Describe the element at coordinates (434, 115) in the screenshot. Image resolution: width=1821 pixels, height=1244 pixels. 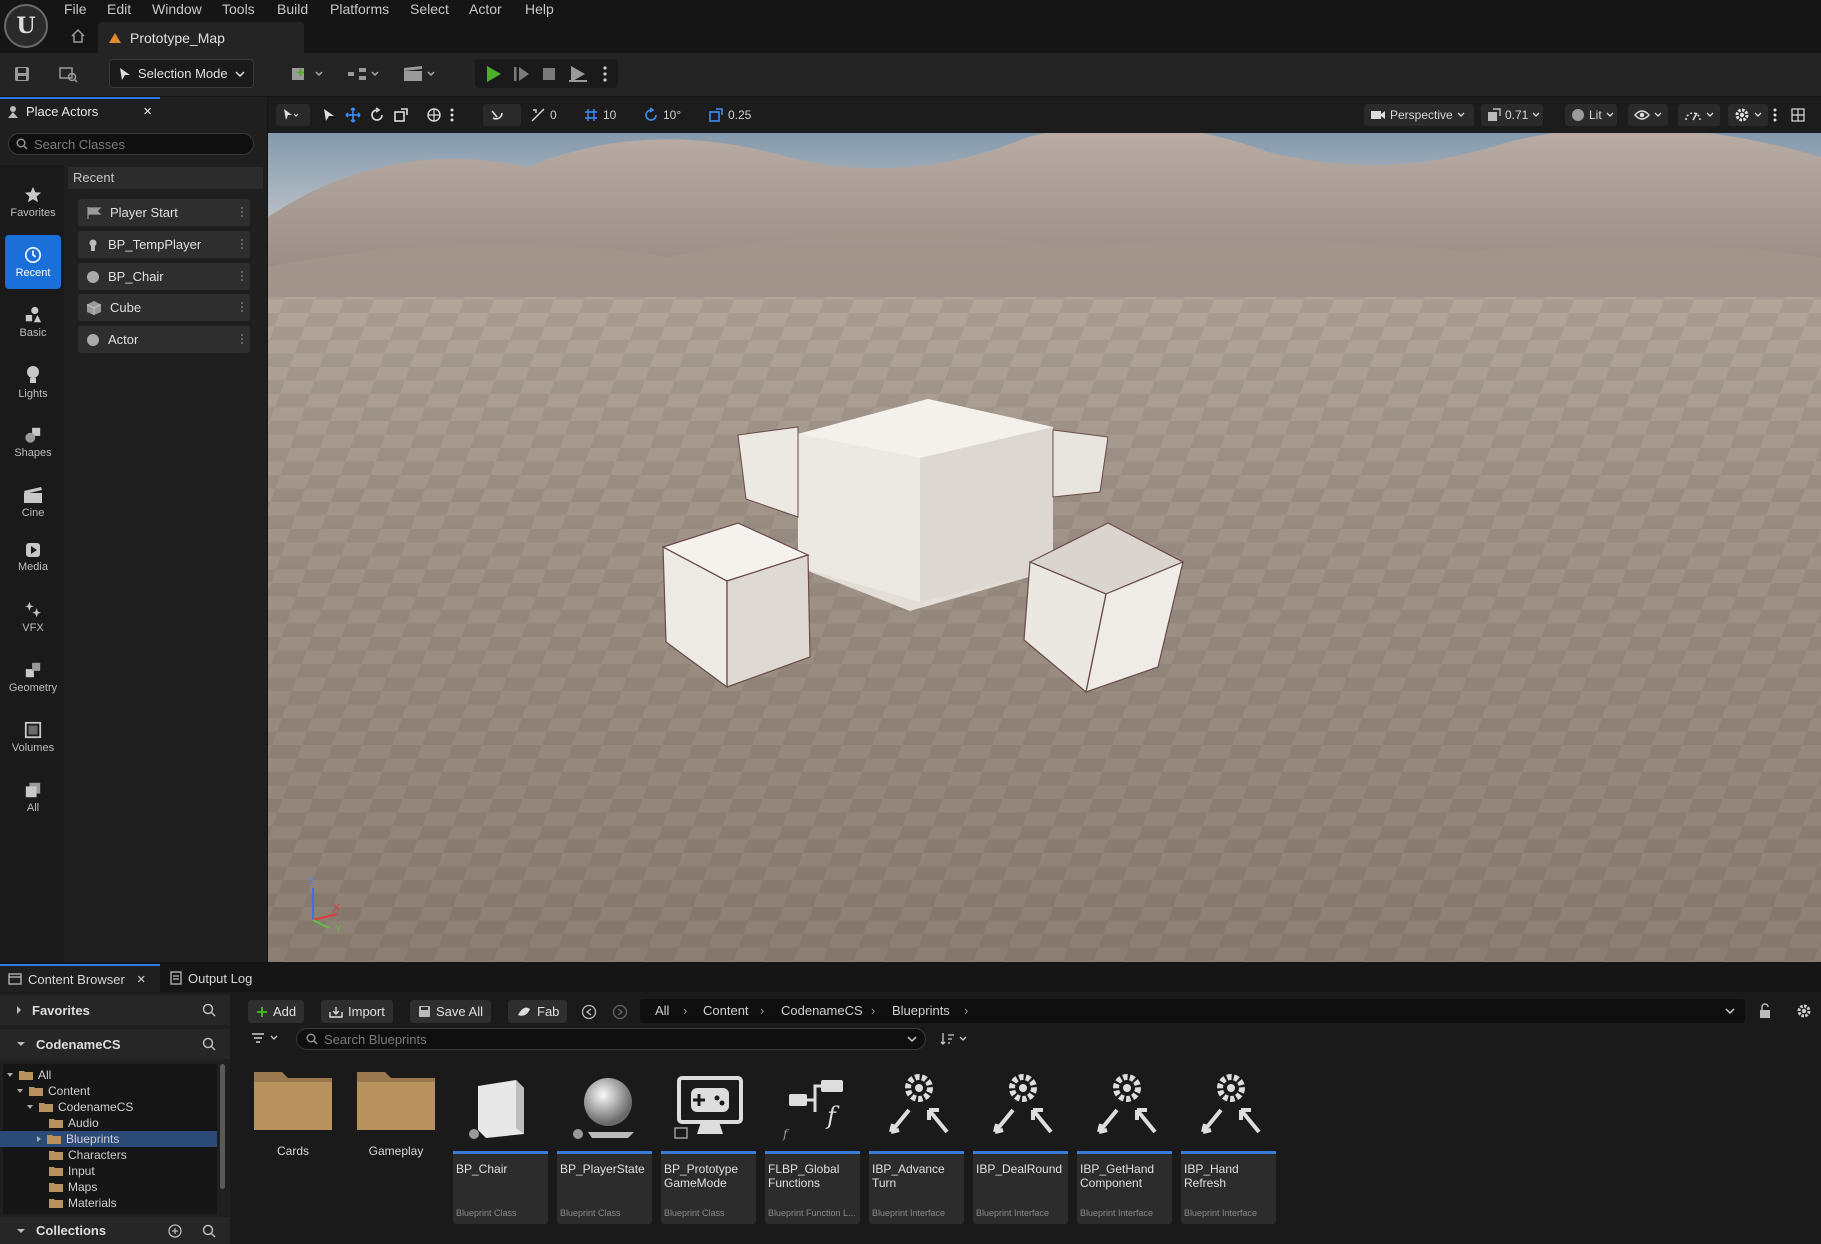
I see `world-space-icon` at that location.